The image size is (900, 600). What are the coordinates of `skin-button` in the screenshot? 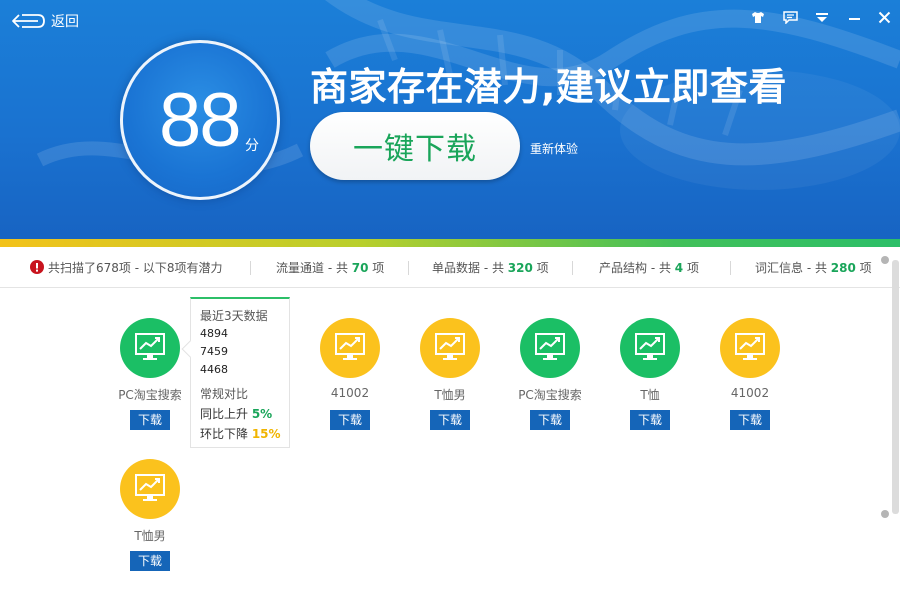 It's located at (758, 17).